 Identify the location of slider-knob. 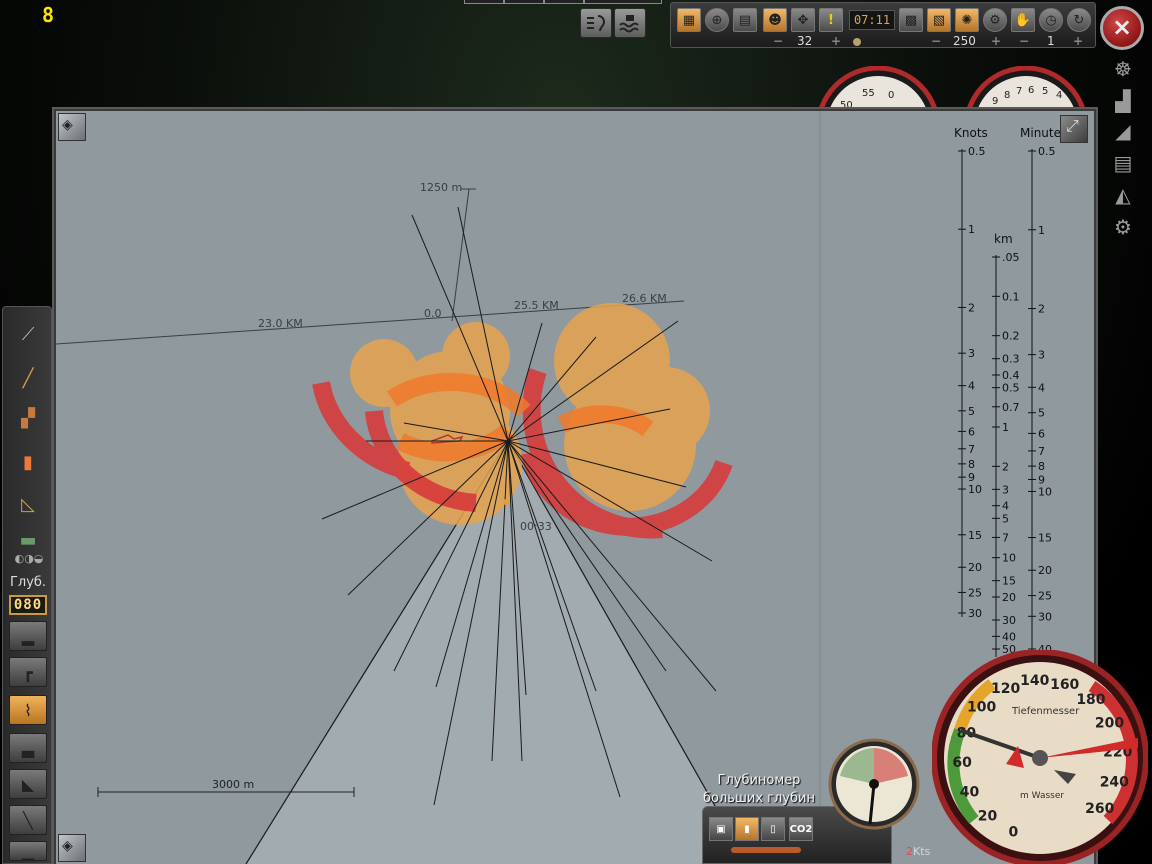
(857, 42).